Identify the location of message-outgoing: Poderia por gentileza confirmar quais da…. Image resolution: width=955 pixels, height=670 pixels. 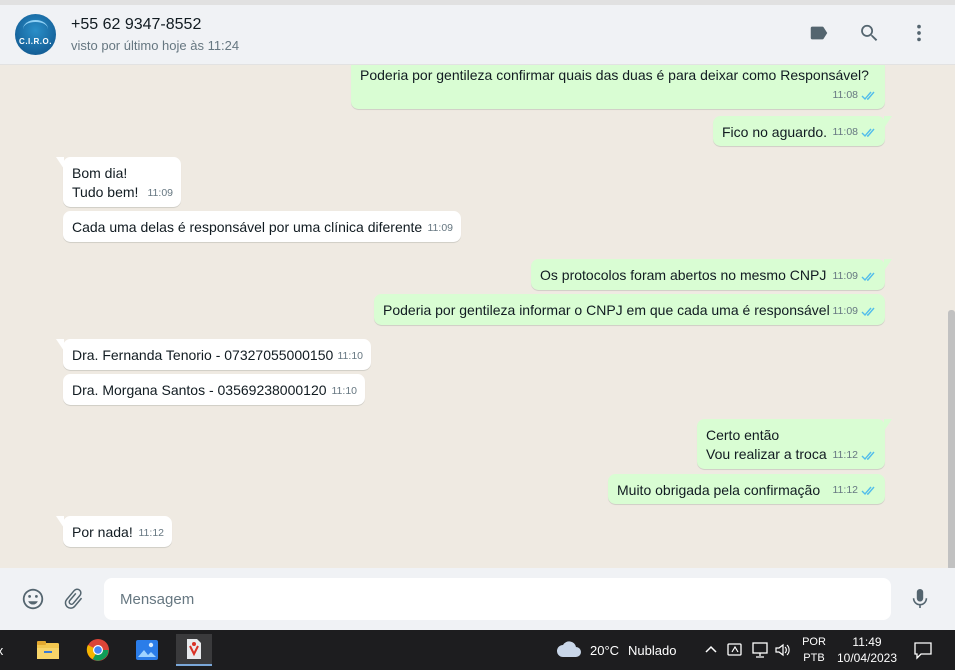
(618, 87).